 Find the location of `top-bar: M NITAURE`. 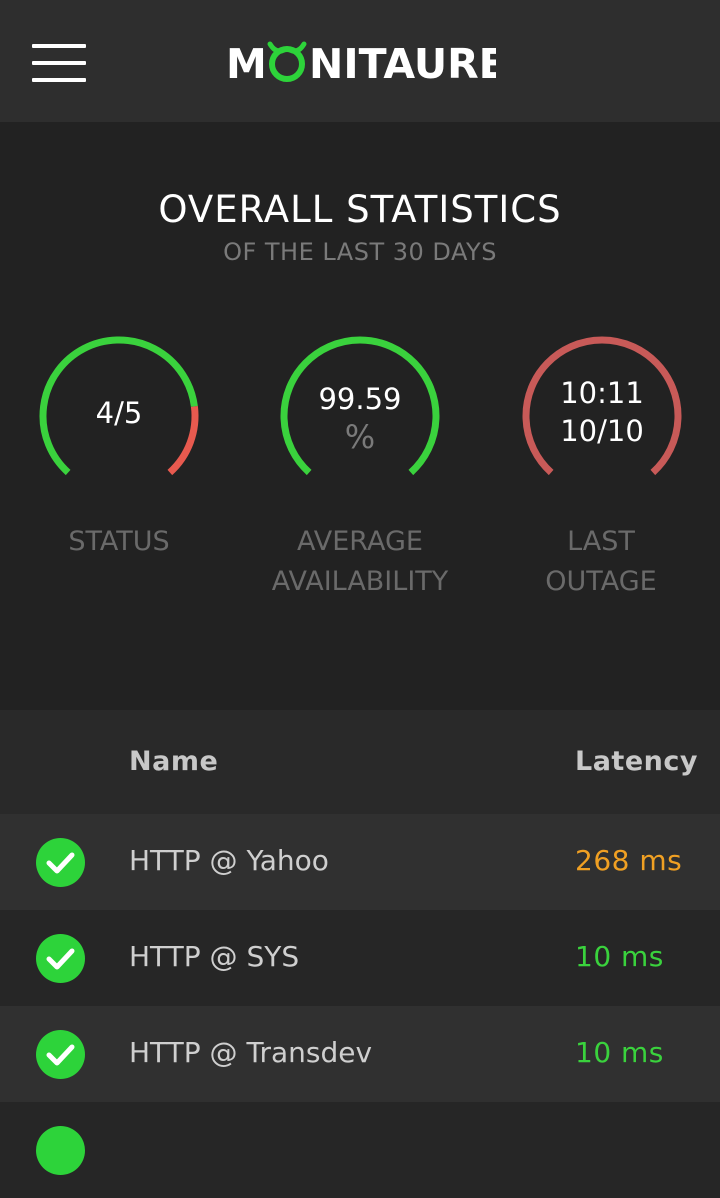

top-bar: M NITAURE is located at coordinates (360, 61).